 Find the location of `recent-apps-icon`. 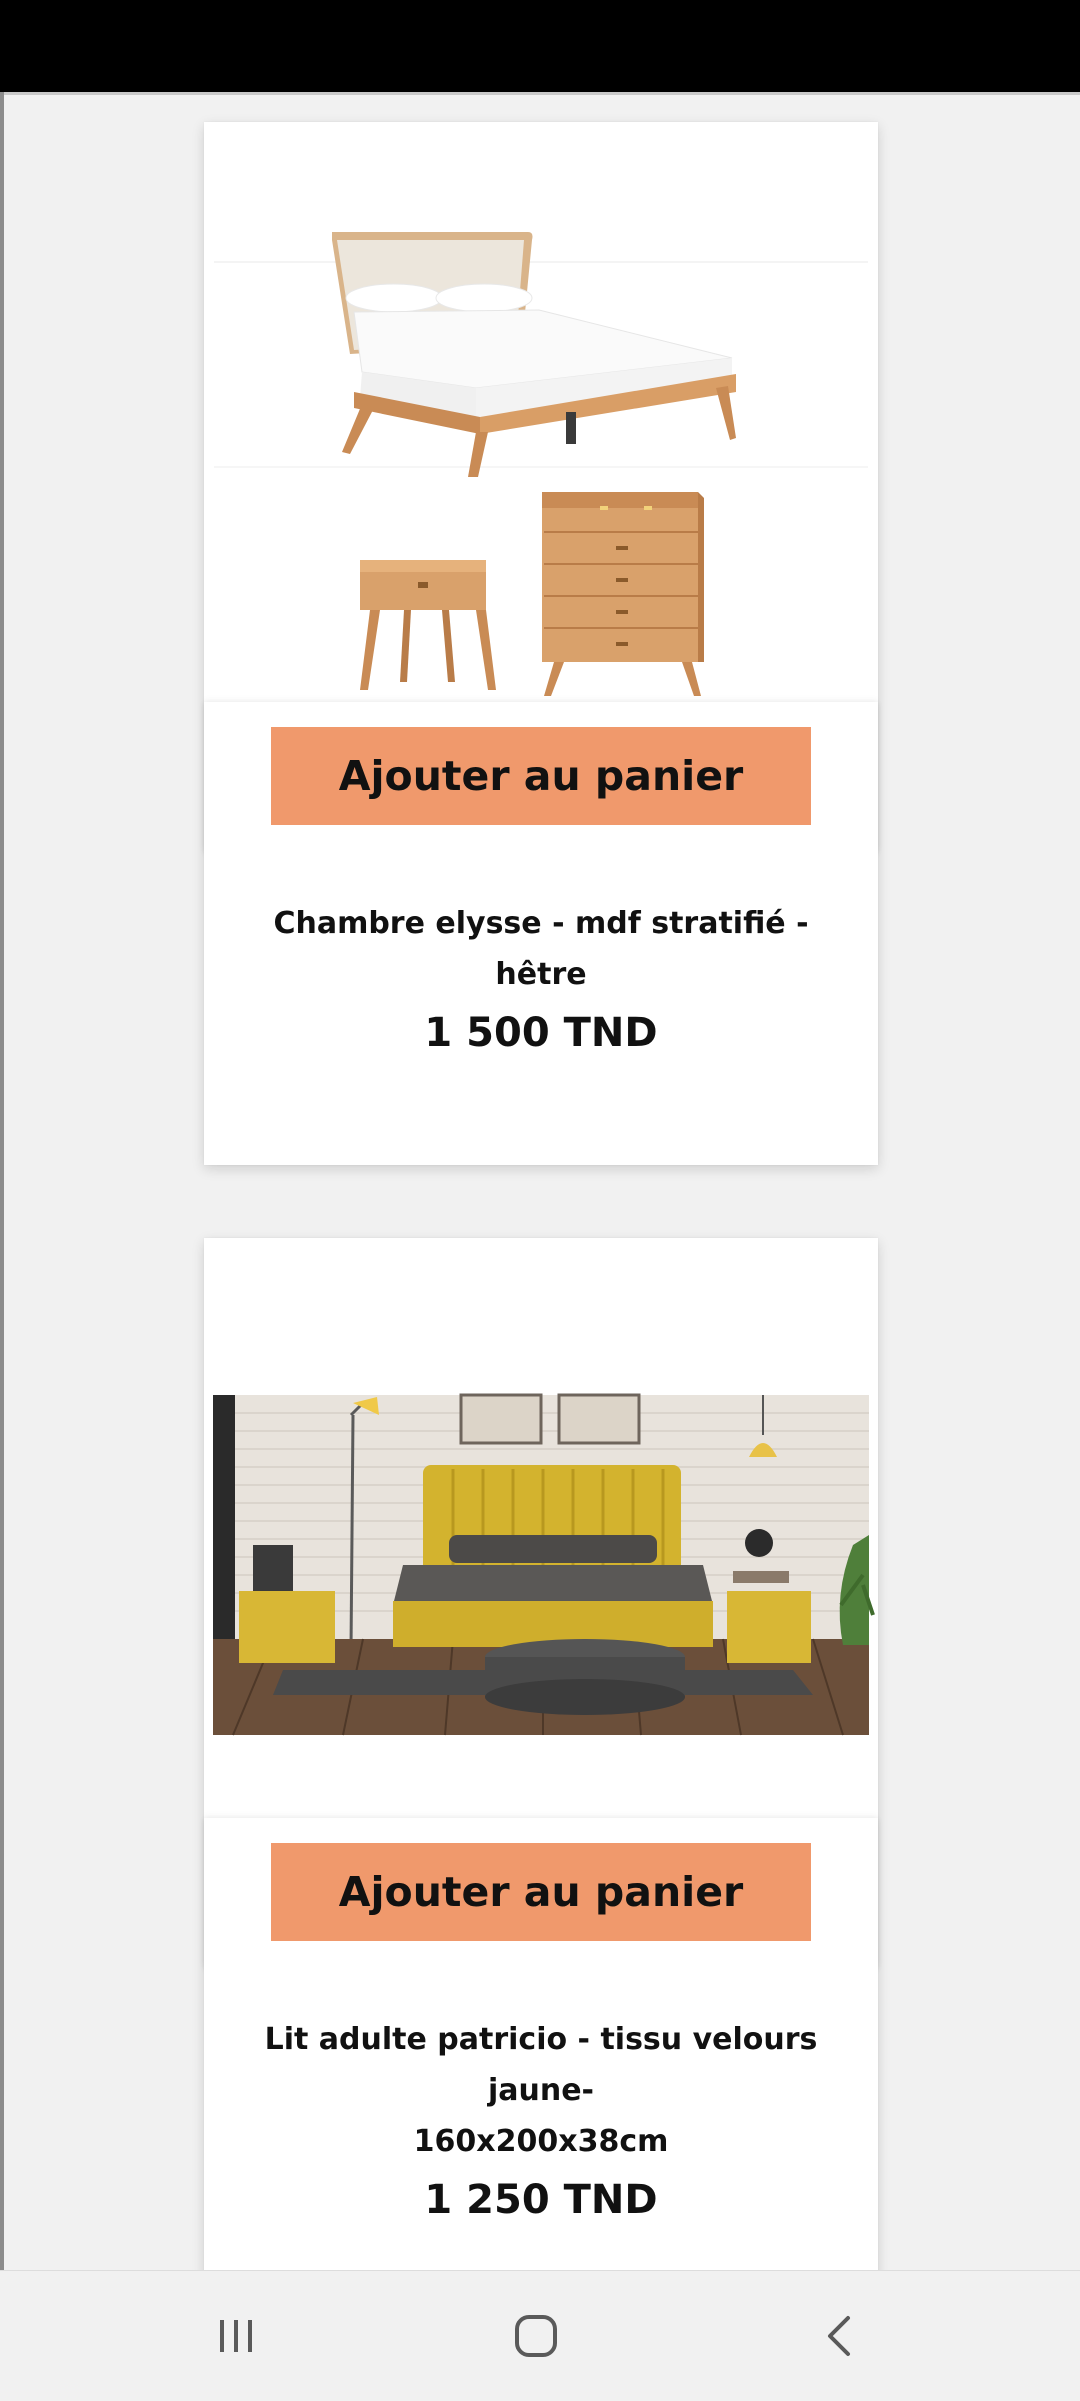

recent-apps-icon is located at coordinates (236, 2336).